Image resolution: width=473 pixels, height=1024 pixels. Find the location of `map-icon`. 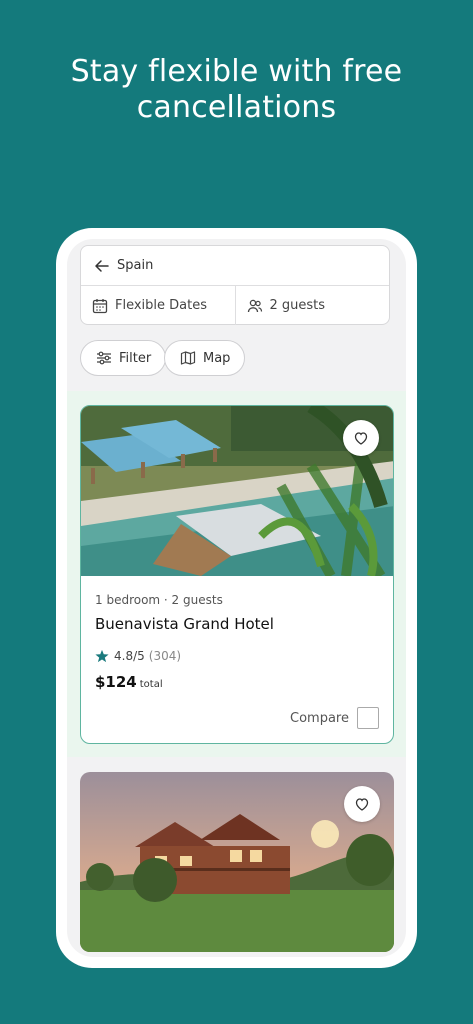

map-icon is located at coordinates (188, 358).